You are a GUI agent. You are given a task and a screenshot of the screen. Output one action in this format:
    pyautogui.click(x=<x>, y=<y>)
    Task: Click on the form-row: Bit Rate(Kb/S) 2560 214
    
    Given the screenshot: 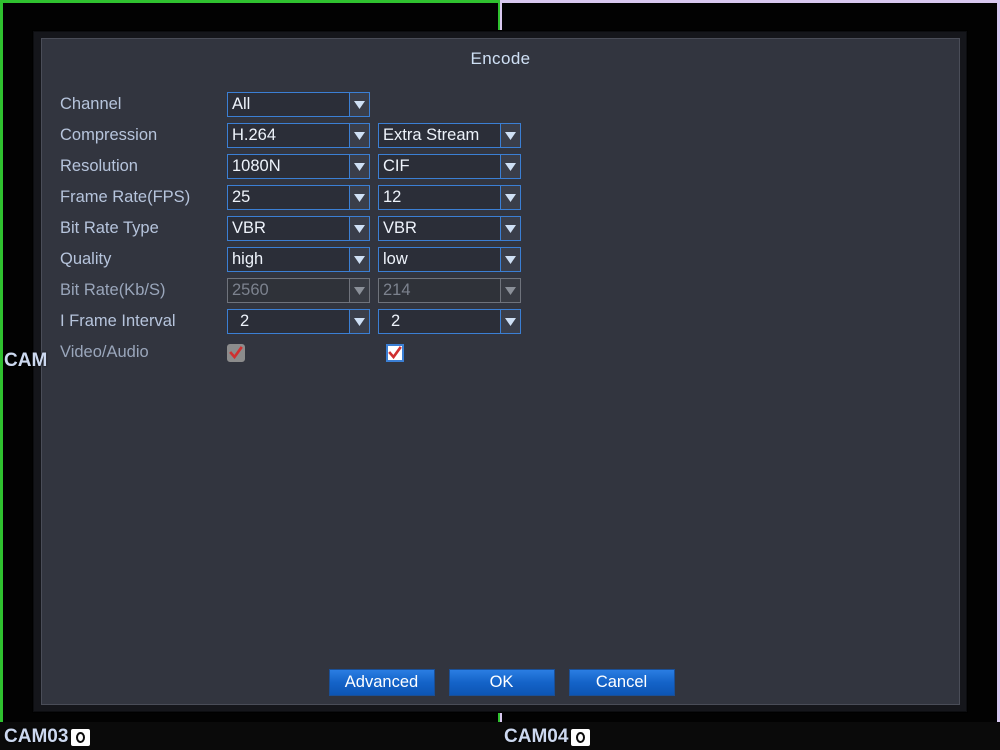 What is the action you would take?
    pyautogui.click(x=310, y=290)
    